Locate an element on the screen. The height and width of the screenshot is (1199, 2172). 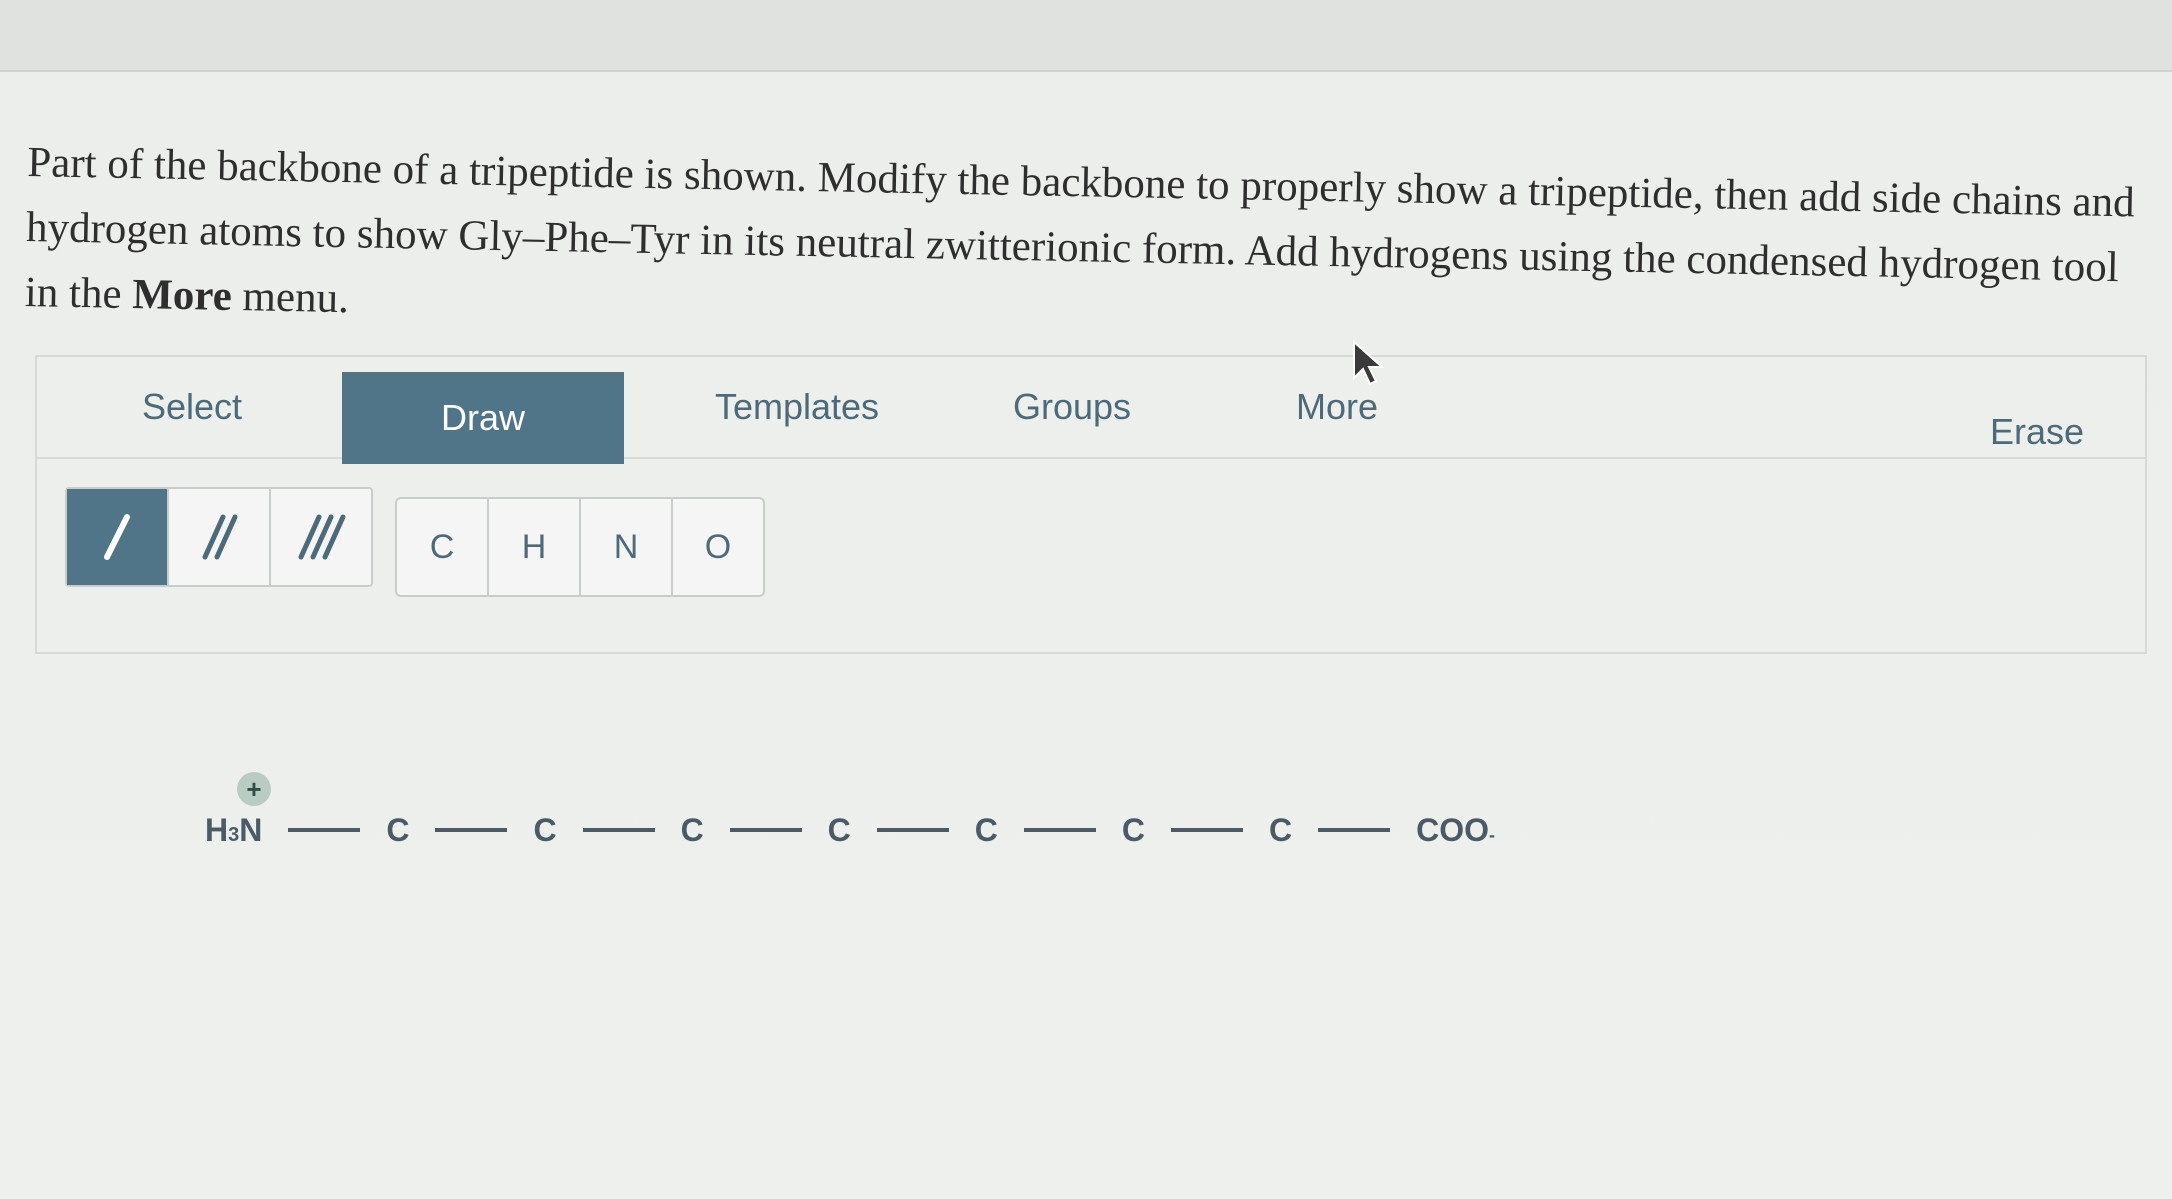
triple-bond-tool is located at coordinates (321, 537).